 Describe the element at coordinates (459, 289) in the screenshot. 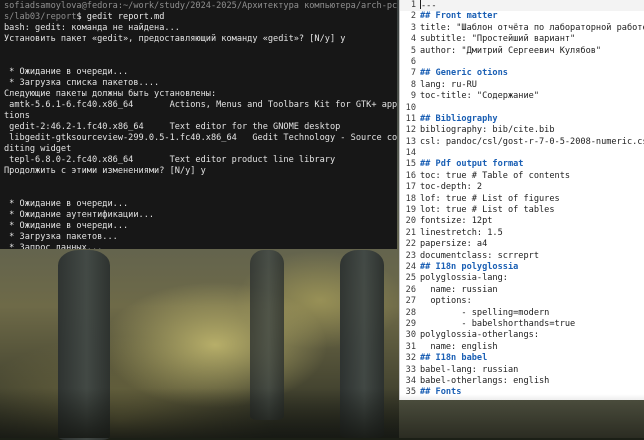

I see `line-text: name: russian` at that location.